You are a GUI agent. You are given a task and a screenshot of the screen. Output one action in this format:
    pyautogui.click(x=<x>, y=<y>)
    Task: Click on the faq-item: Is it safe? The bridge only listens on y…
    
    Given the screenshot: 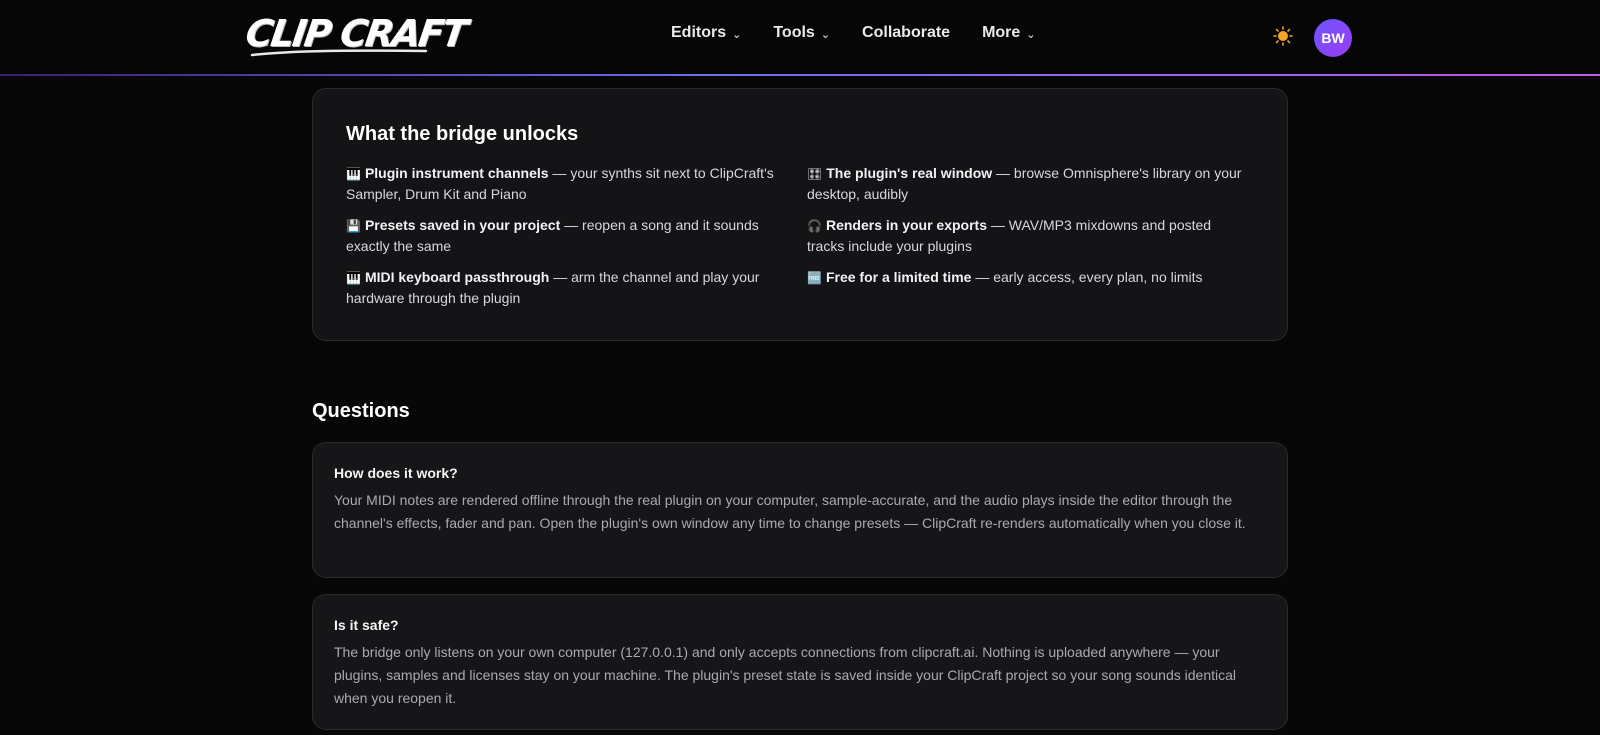 What is the action you would take?
    pyautogui.click(x=800, y=662)
    